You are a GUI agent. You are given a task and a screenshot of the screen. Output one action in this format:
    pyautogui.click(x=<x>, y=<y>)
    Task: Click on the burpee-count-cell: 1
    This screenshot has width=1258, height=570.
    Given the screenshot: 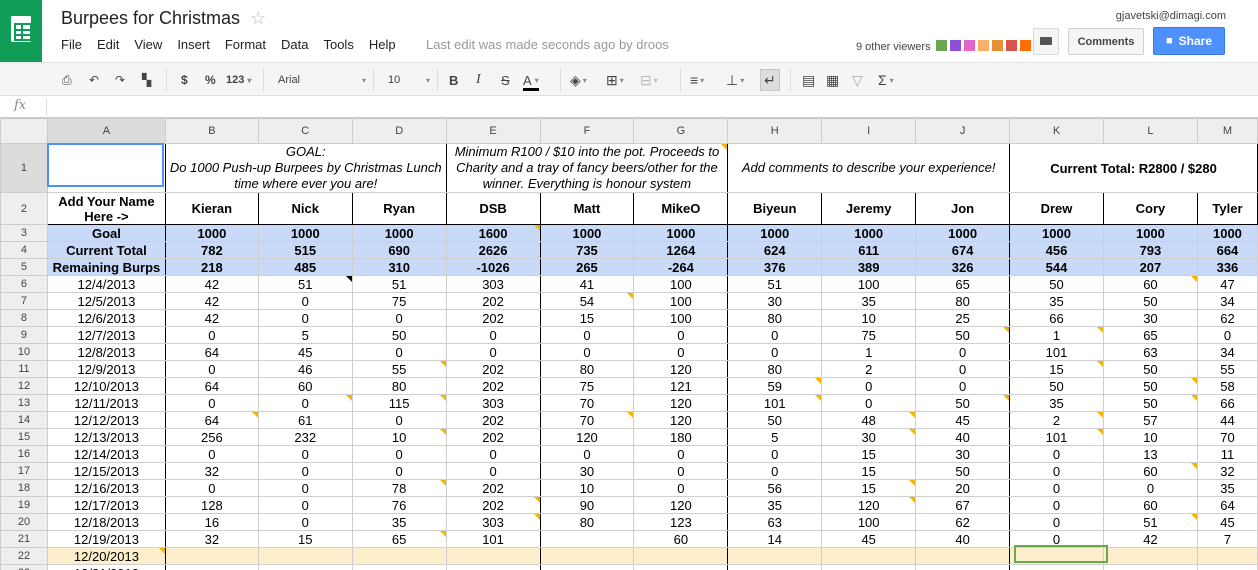 What is the action you would take?
    pyautogui.click(x=1056, y=335)
    